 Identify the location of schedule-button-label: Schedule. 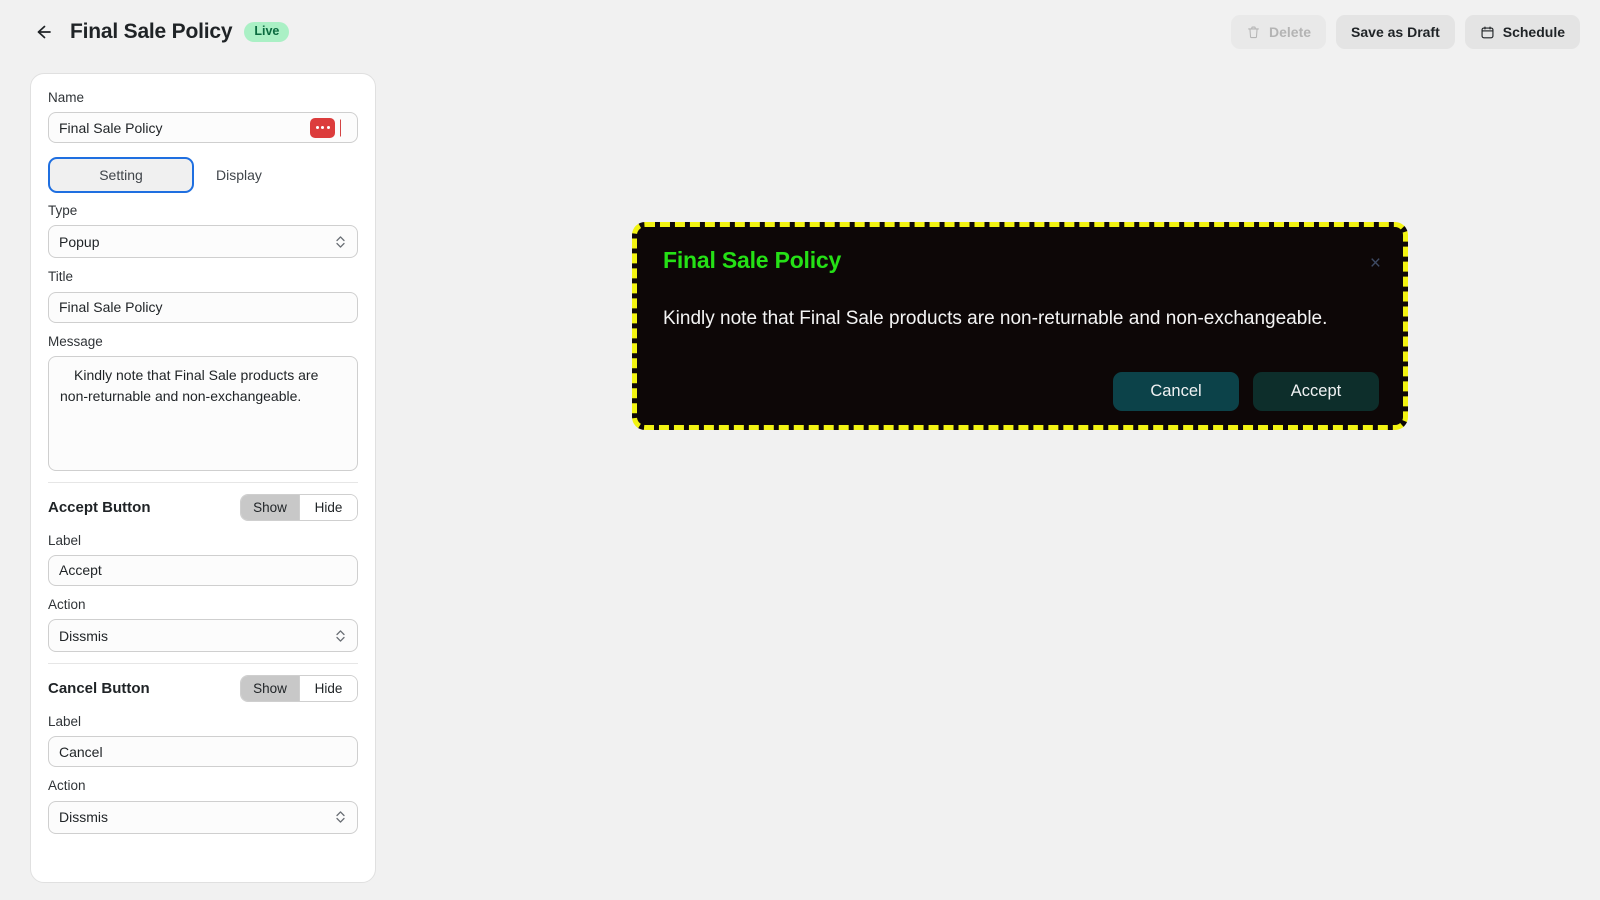
(1533, 32).